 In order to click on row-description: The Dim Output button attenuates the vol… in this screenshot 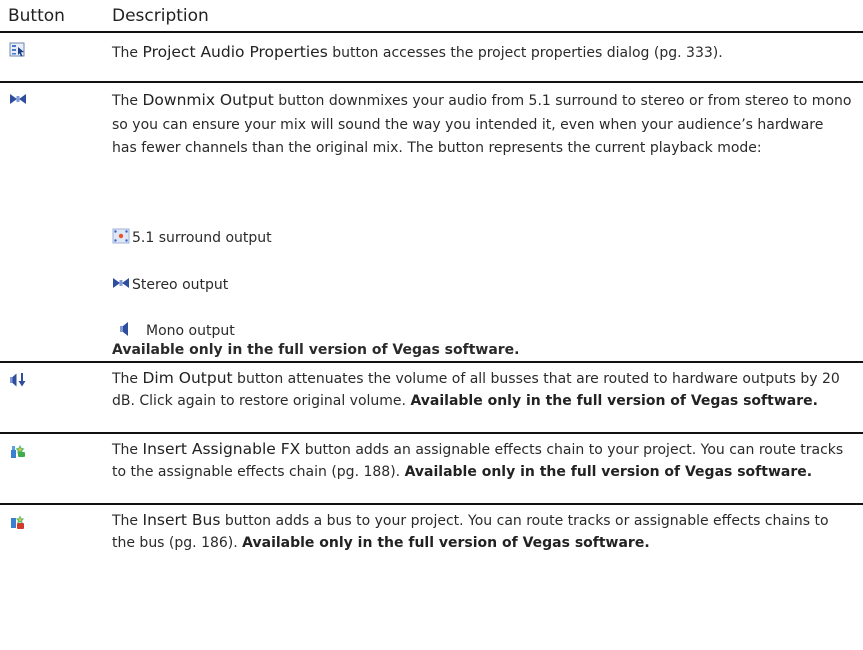, I will do `click(476, 389)`.